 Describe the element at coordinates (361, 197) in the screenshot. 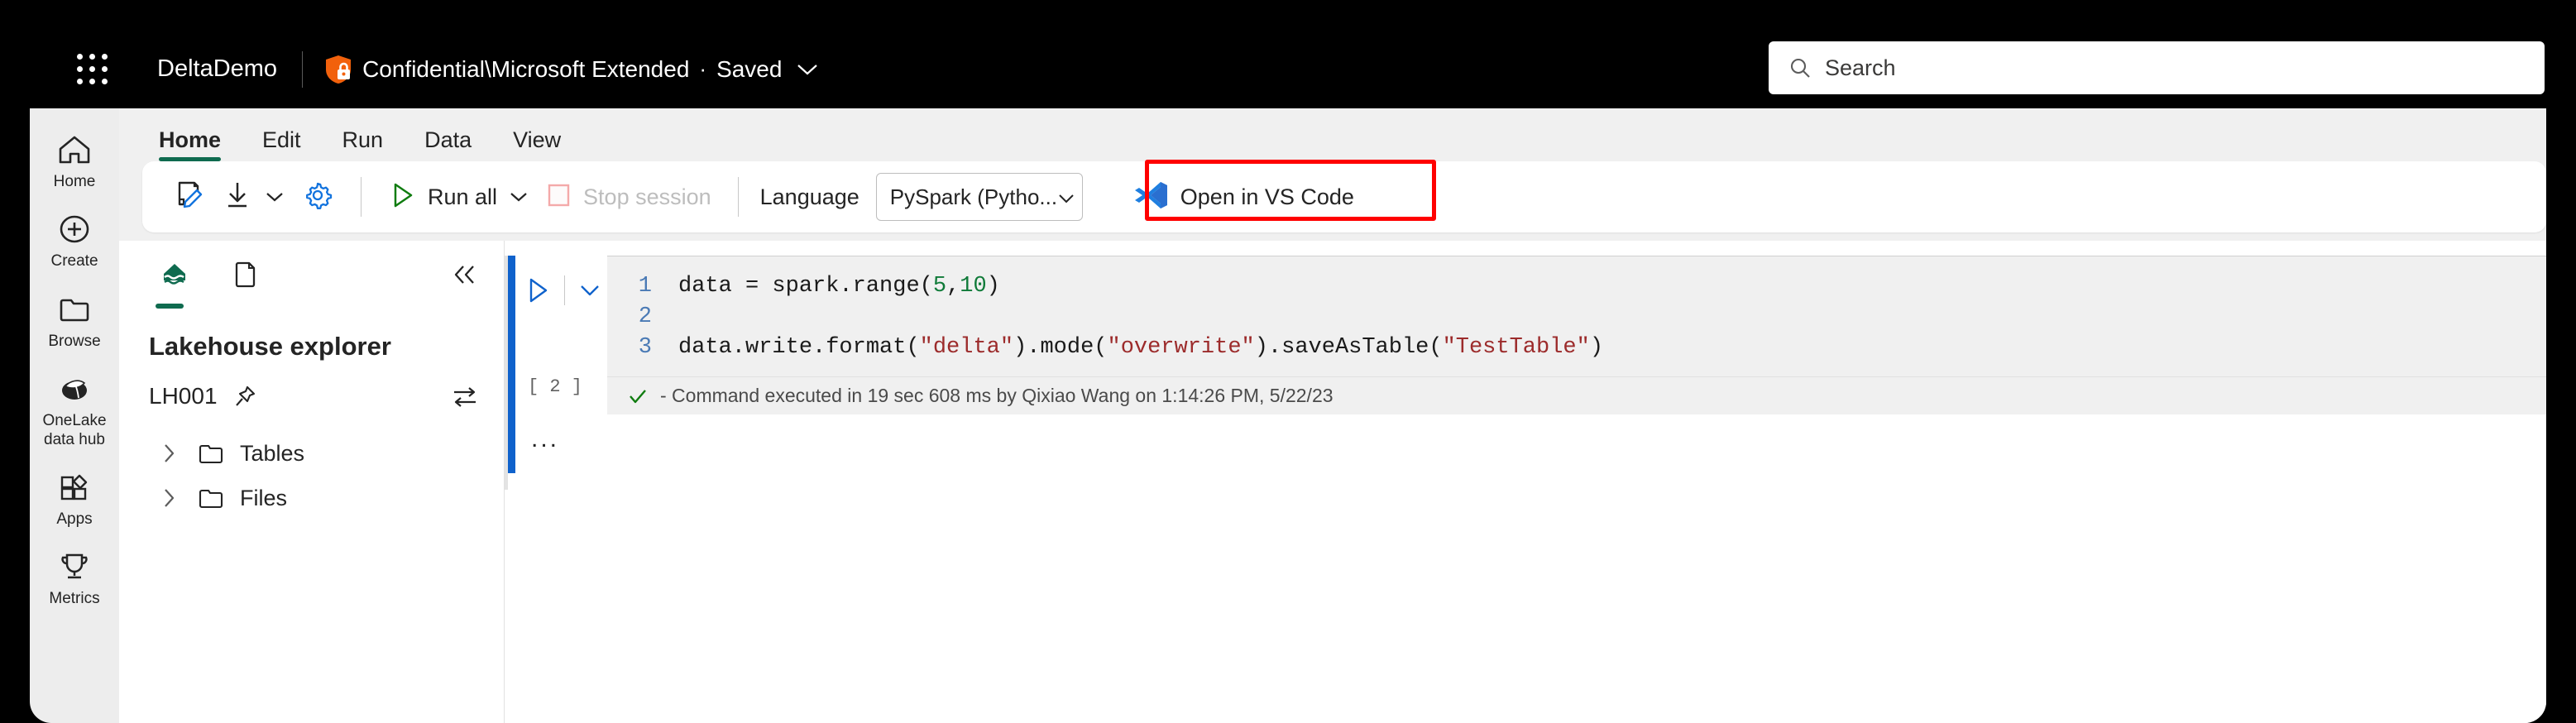

I see `toolbar-separator` at that location.